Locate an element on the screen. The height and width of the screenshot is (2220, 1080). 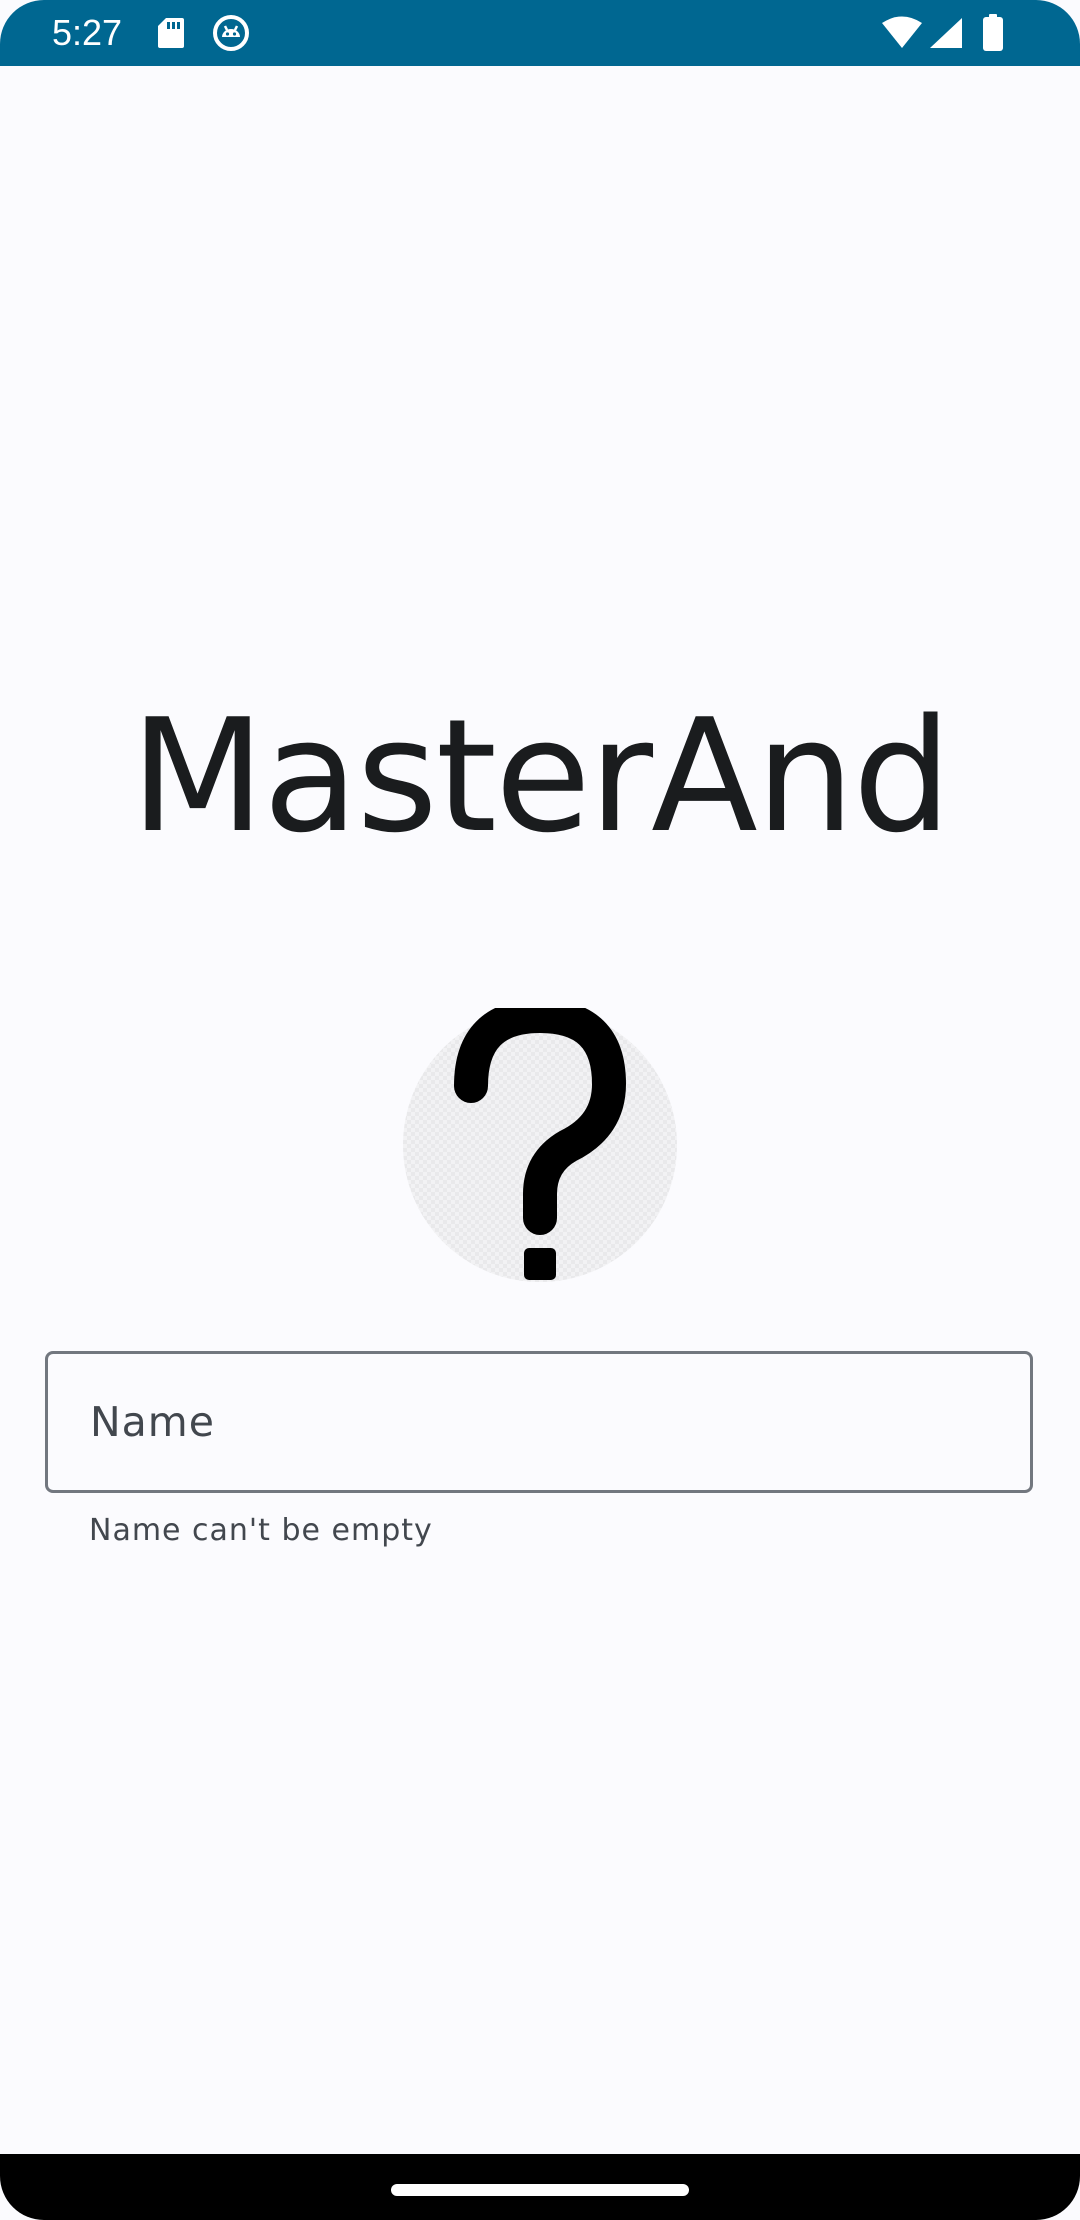
wifi-icon is located at coordinates (902, 32).